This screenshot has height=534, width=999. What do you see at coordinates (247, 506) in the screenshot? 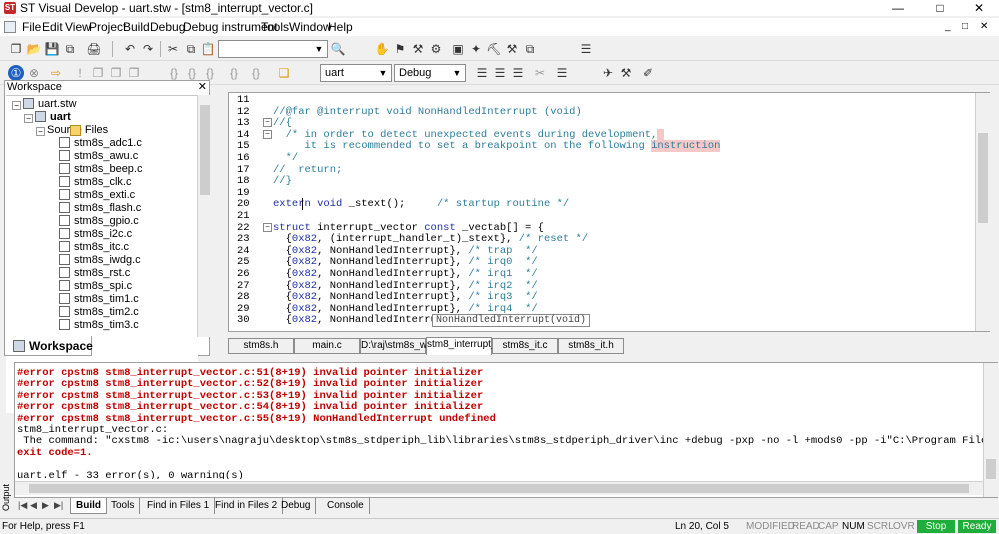
I see `output-tab: Find in Files 2` at bounding box center [247, 506].